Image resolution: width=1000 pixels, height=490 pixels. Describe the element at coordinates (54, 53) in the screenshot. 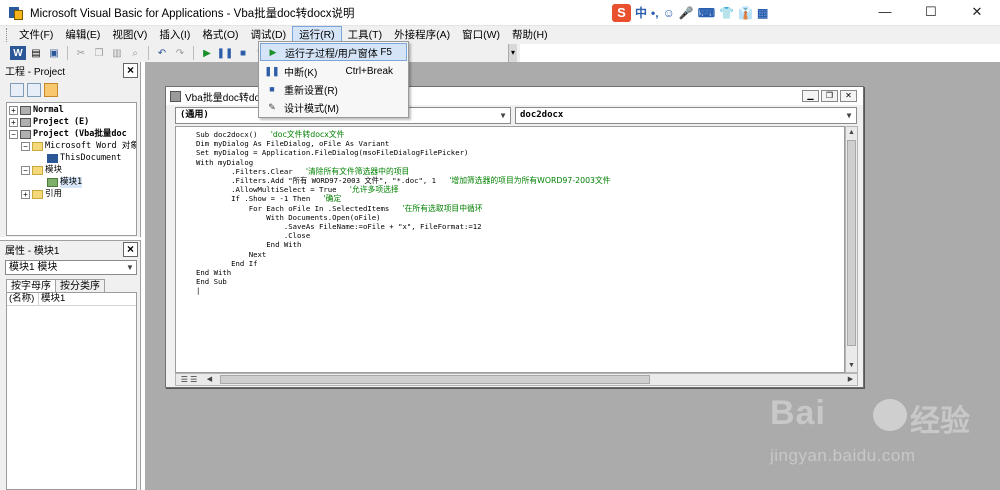

I see `save-icon: ▣` at that location.